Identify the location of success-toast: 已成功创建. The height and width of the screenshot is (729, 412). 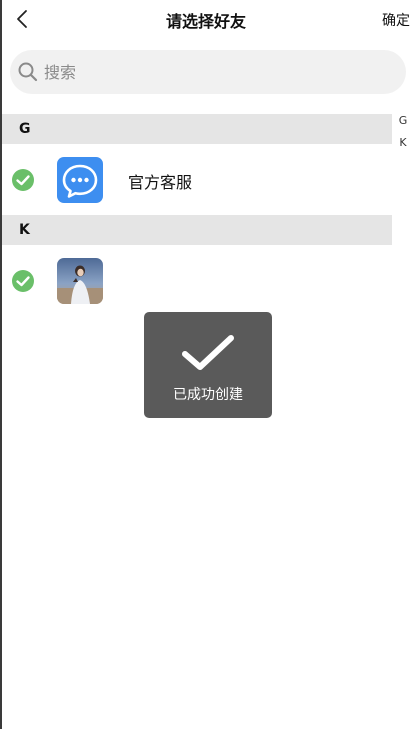
(208, 365).